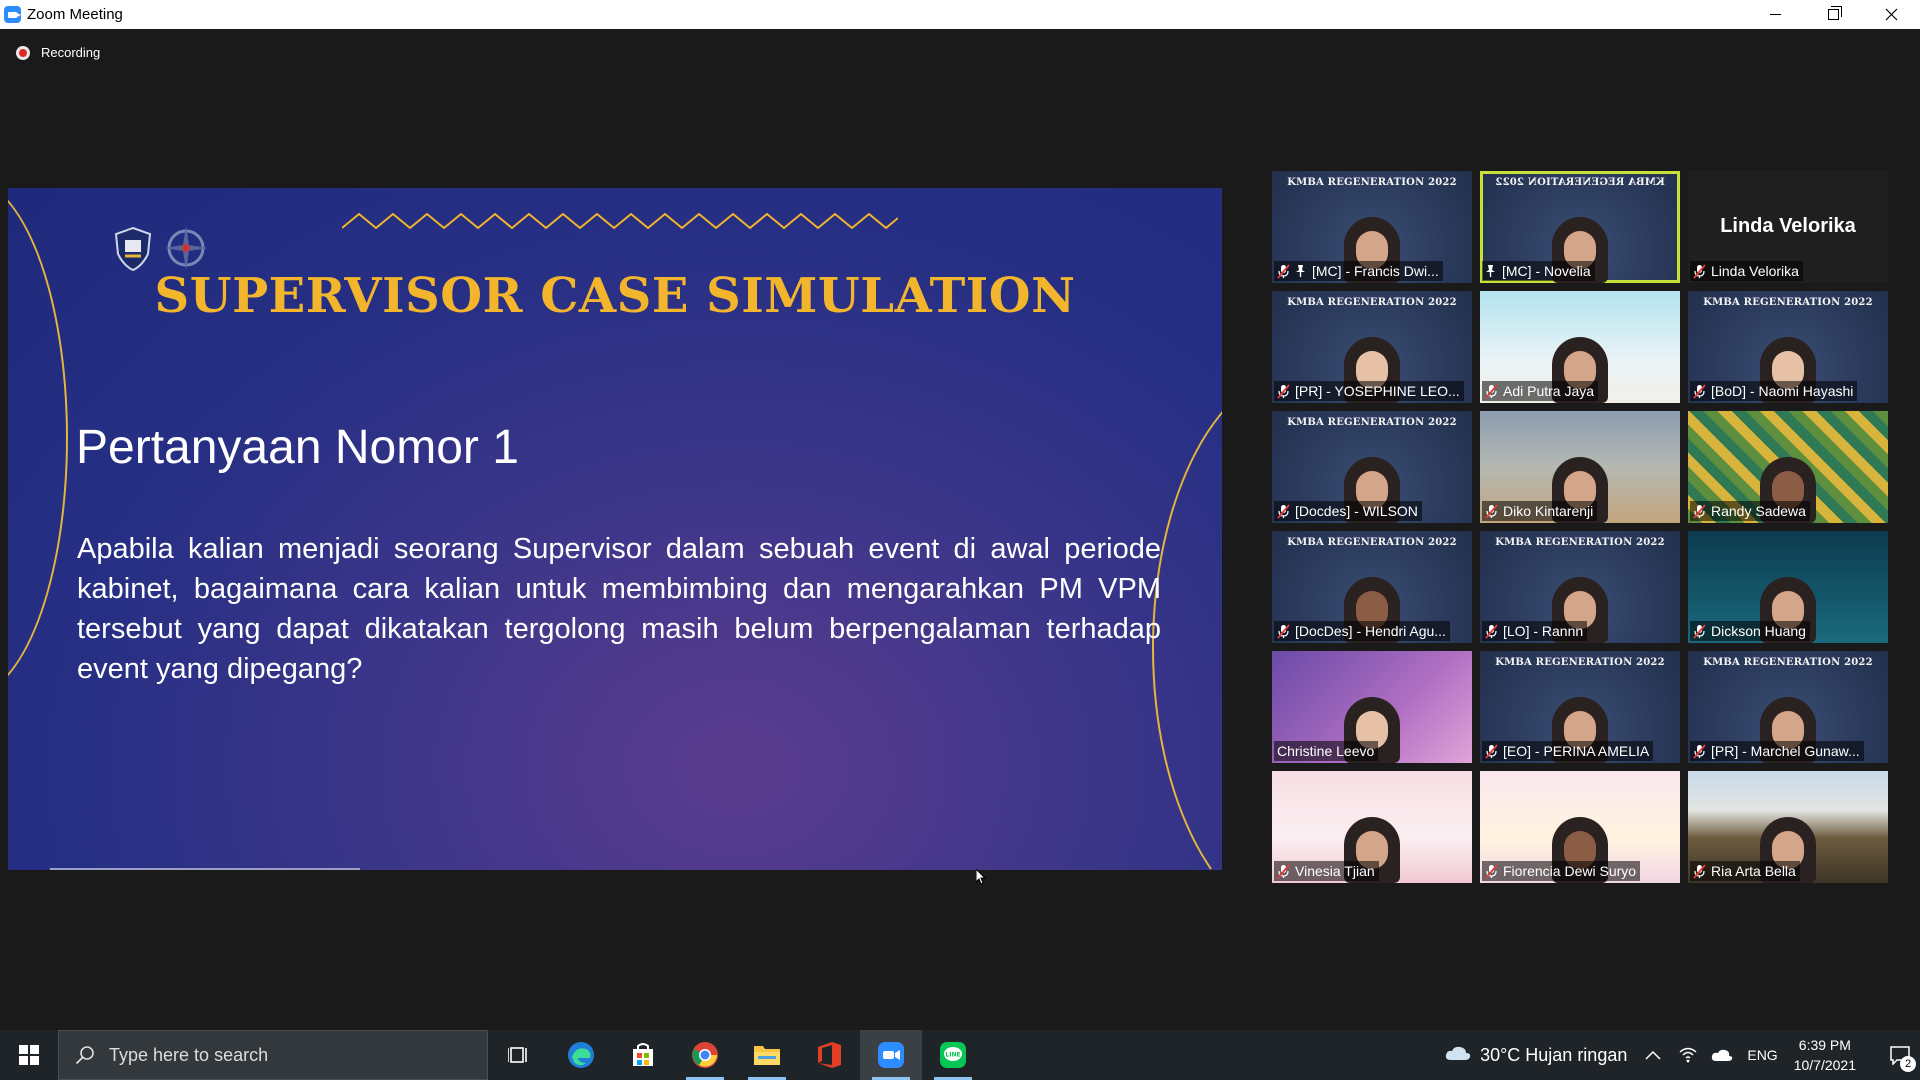 Image resolution: width=1920 pixels, height=1080 pixels. Describe the element at coordinates (186, 248) in the screenshot. I see `compass-logo-icon` at that location.